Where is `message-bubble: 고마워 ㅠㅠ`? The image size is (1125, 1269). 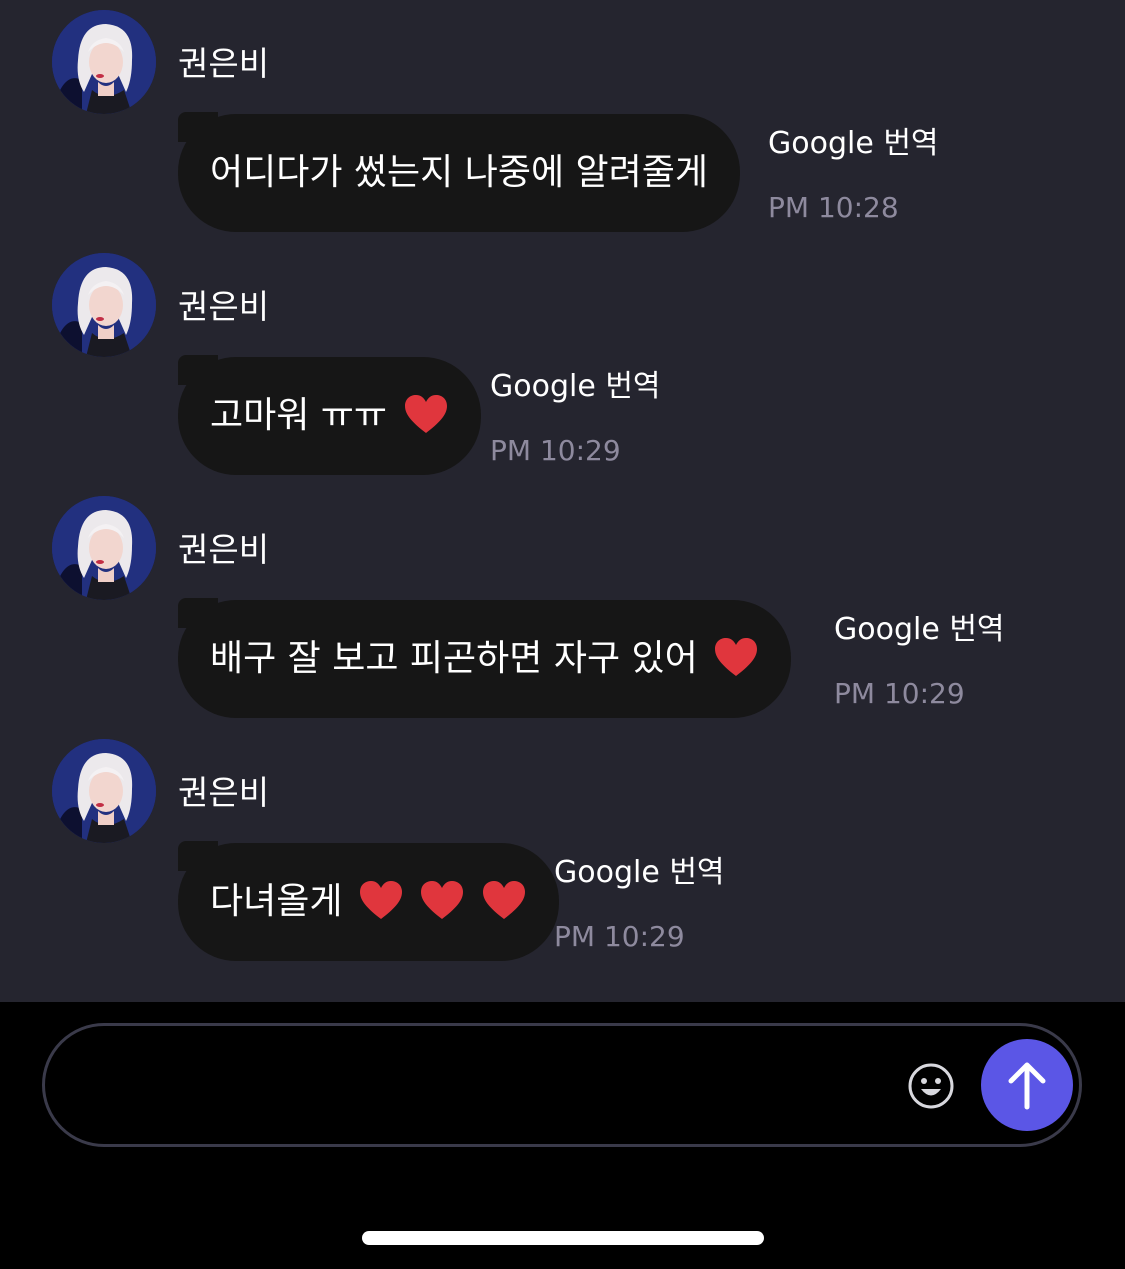 message-bubble: 고마워 ㅠㅠ is located at coordinates (329, 415).